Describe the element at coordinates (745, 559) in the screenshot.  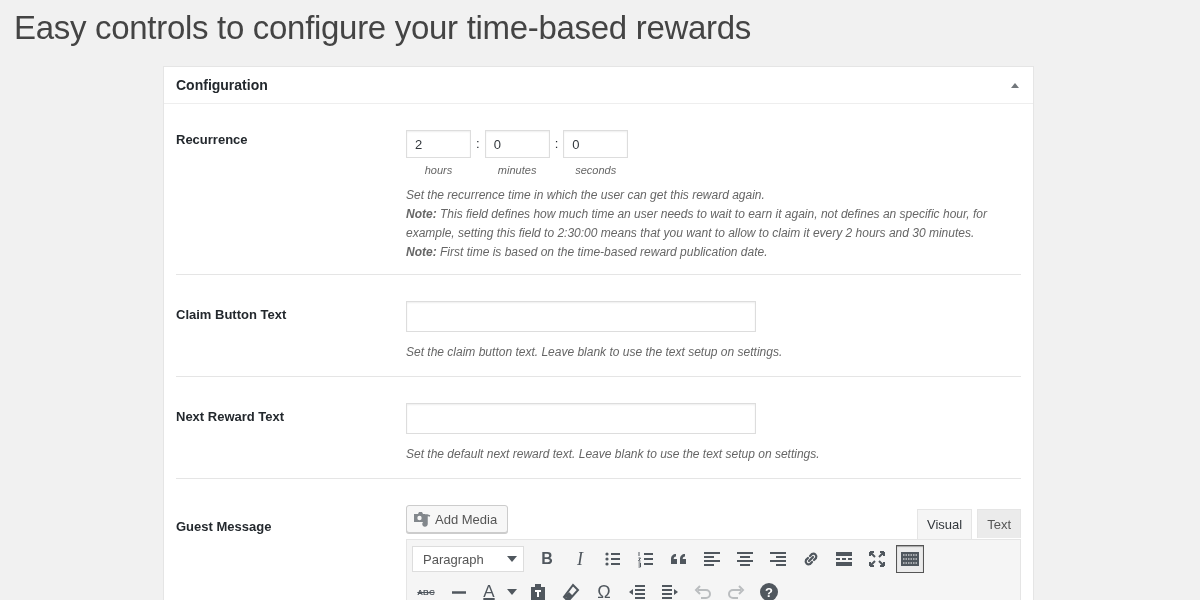
I see `align-center-icon` at that location.